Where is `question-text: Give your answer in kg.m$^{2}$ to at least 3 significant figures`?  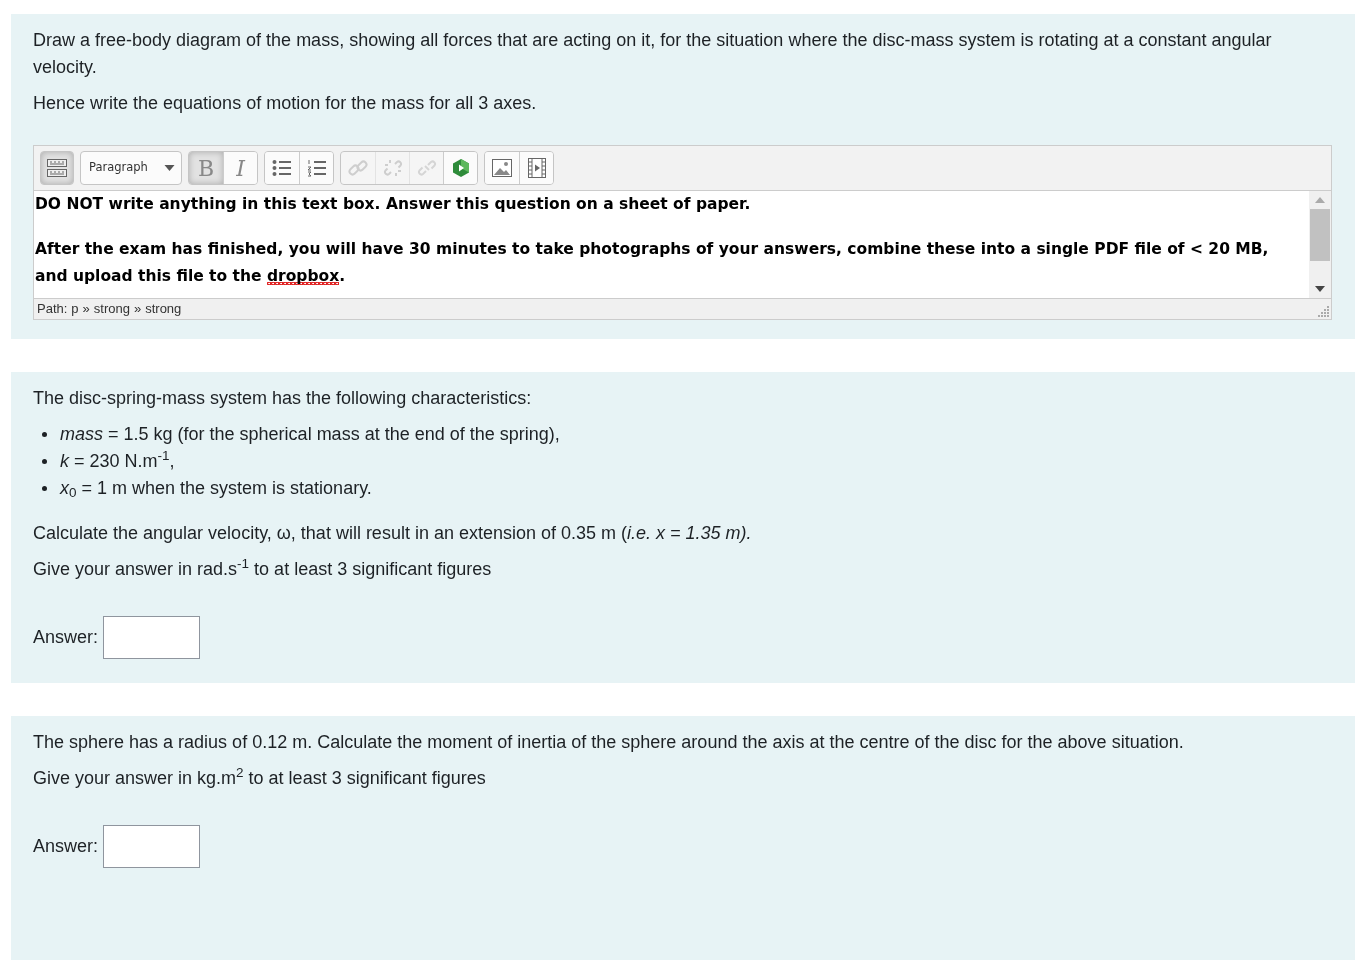
question-text: Give your answer in kg.m$^{2}$ to at least 3 significant figures is located at coordinates (260, 777).